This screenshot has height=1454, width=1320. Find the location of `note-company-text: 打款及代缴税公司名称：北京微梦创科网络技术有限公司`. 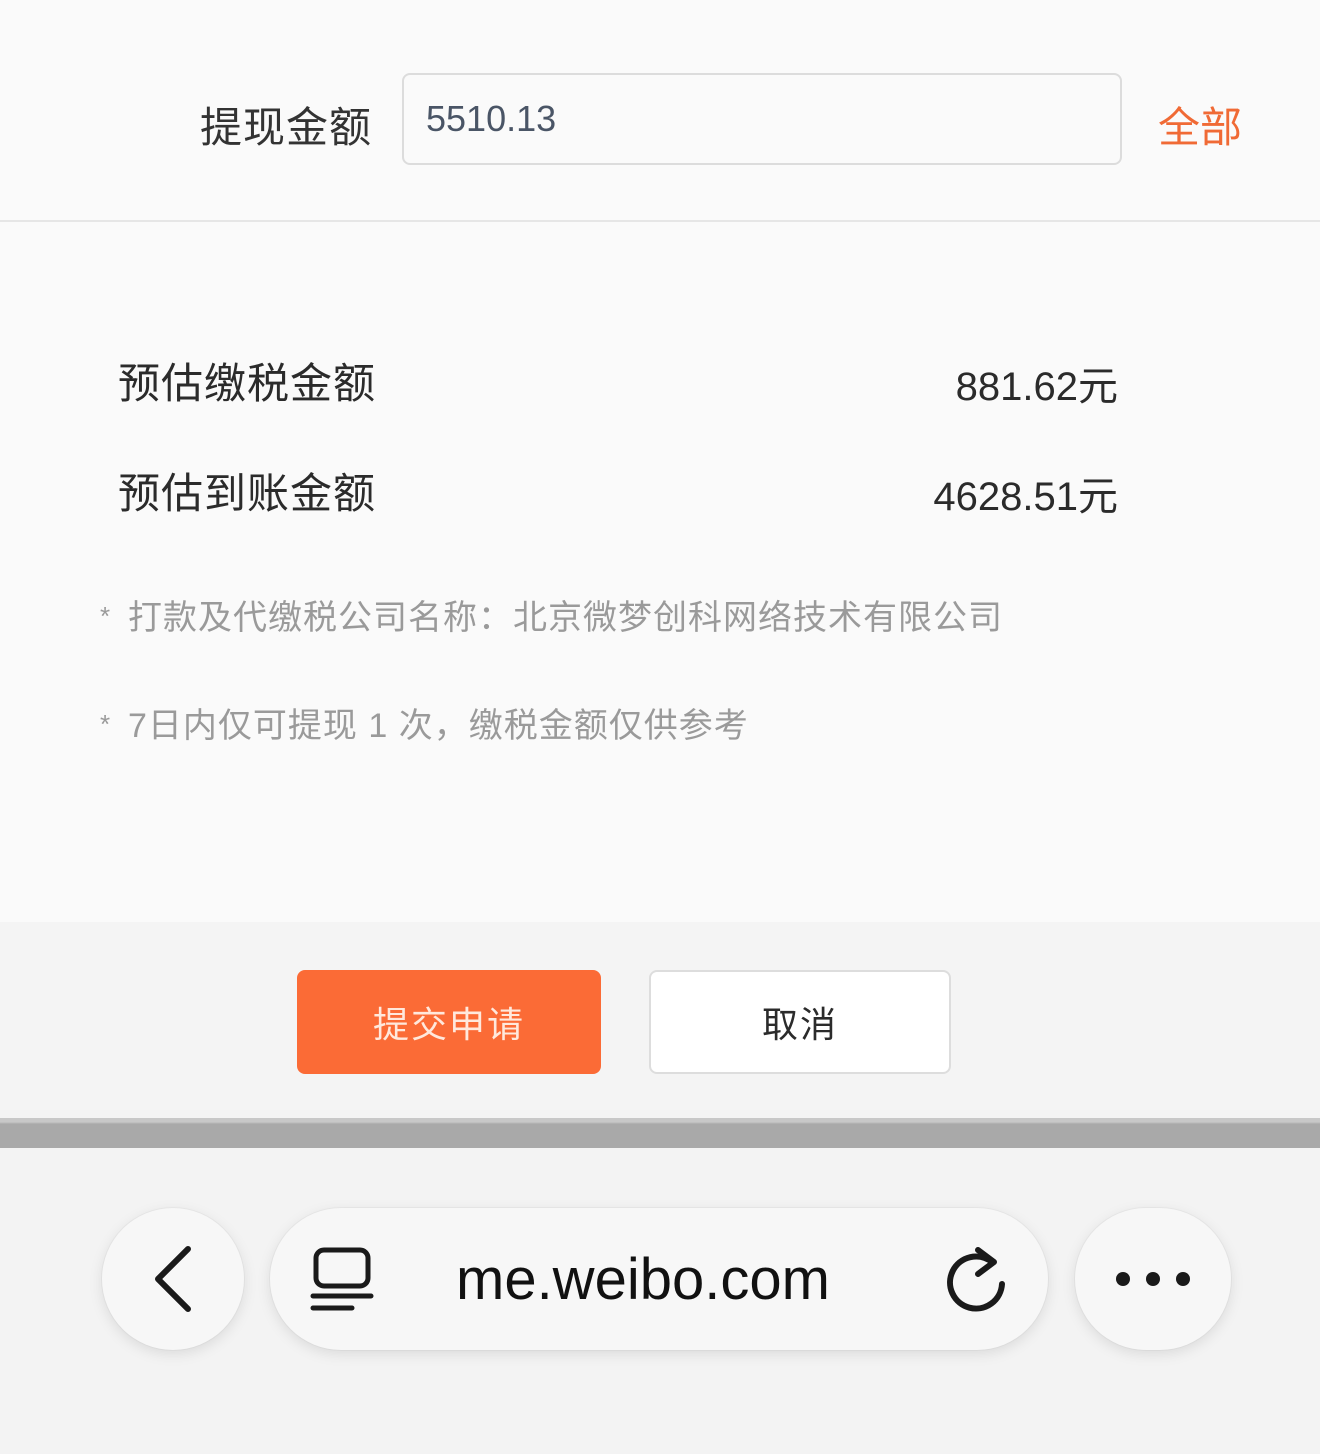

note-company-text: 打款及代缴税公司名称：北京微梦创科网络技术有限公司 is located at coordinates (565, 618).